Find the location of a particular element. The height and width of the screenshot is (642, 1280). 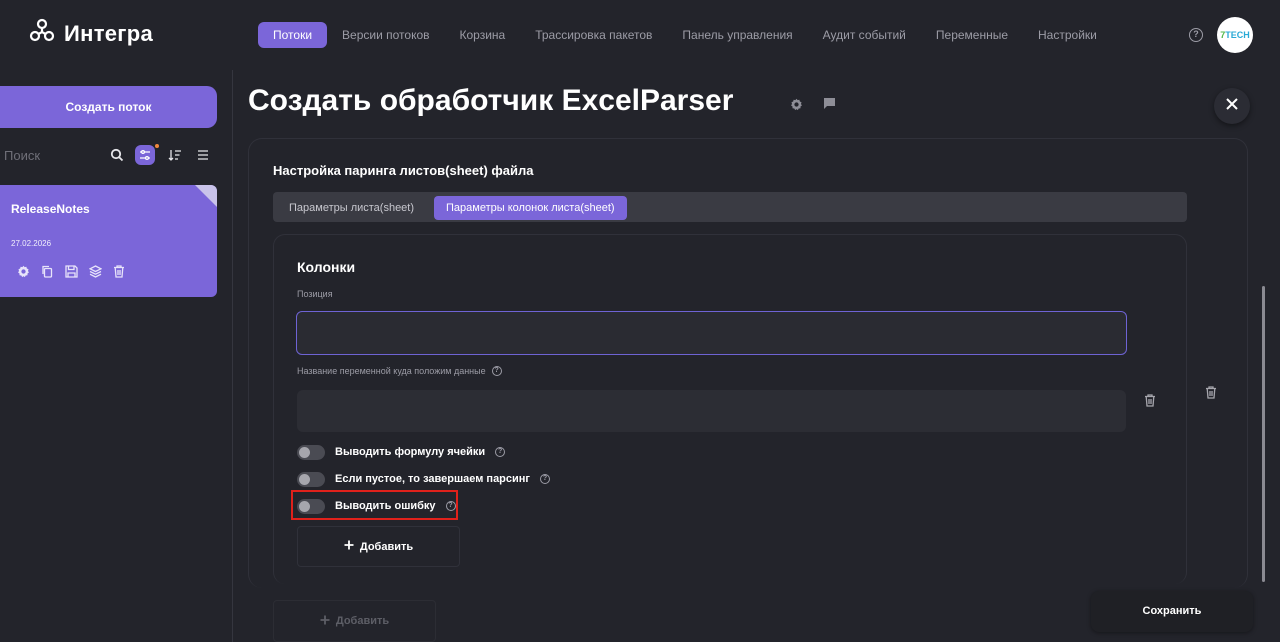

position-label-text: Позиция is located at coordinates (315, 294).